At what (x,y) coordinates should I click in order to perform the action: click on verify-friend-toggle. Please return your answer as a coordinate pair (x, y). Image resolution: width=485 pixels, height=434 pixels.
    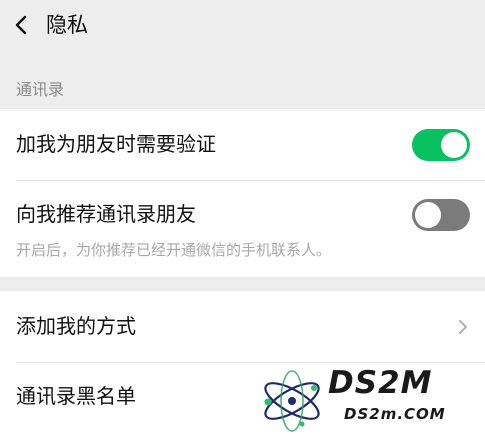
    Looking at the image, I should click on (441, 145).